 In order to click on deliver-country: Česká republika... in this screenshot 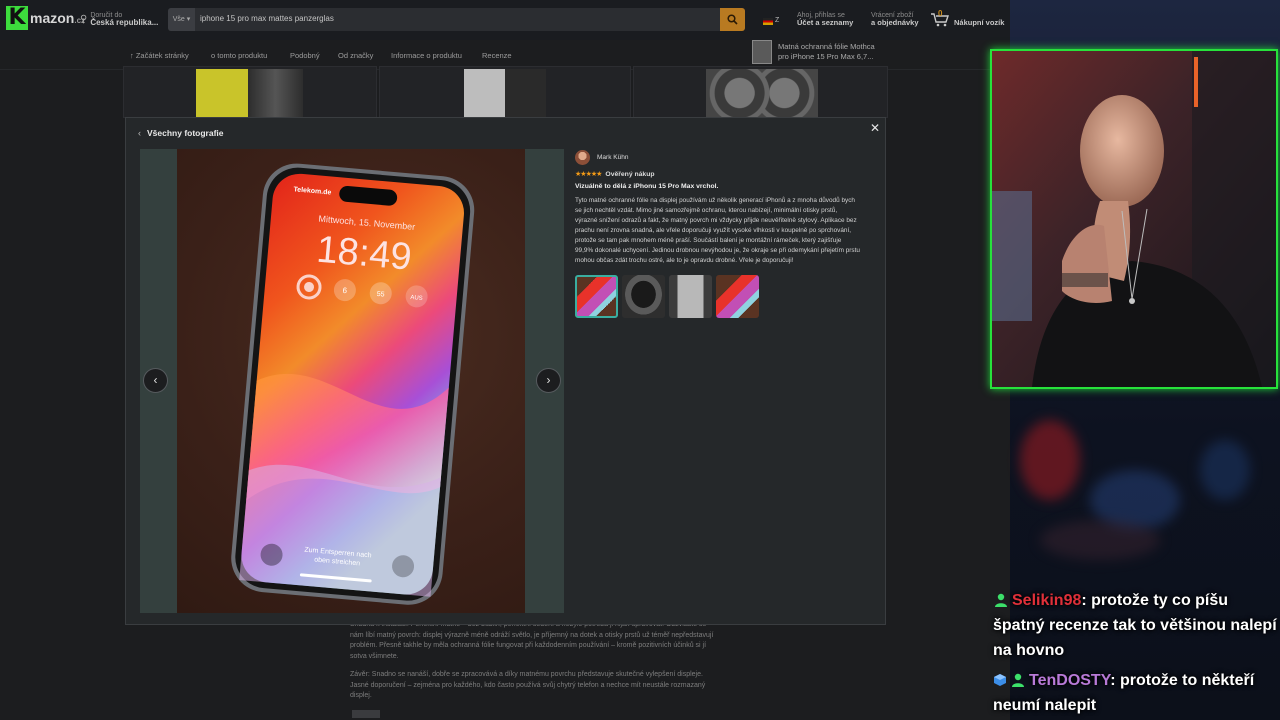, I will do `click(124, 23)`.